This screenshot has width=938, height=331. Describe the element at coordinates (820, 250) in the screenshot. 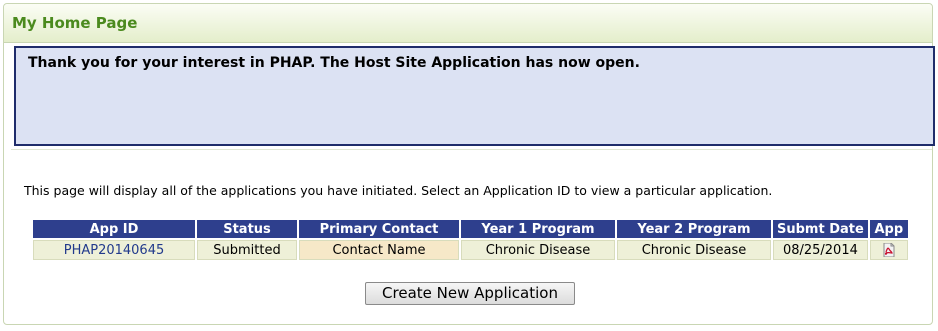

I see `submit-date-cell: 08/25/2014` at that location.